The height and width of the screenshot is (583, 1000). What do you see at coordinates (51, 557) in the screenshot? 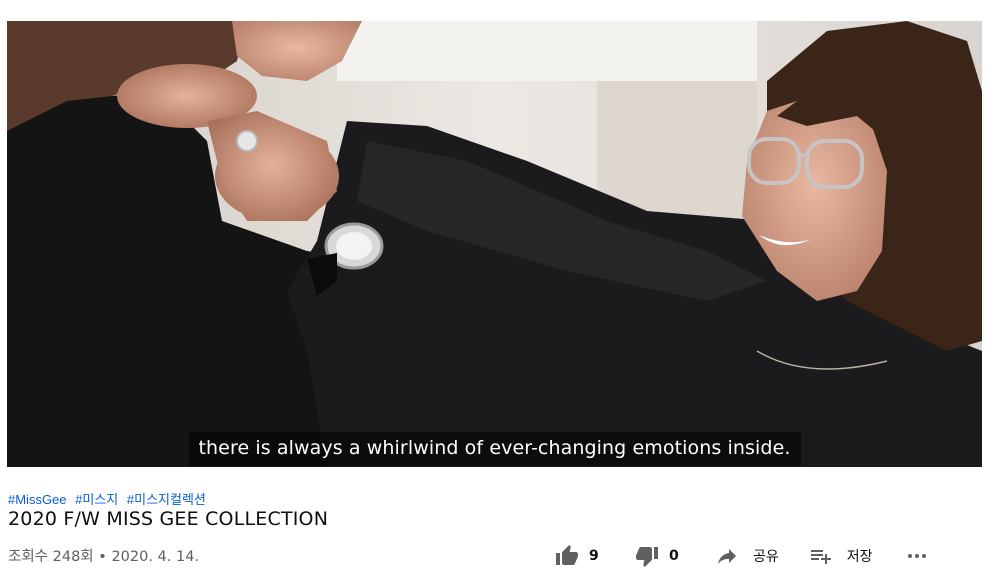
I see `view-count: 조회수 248회` at bounding box center [51, 557].